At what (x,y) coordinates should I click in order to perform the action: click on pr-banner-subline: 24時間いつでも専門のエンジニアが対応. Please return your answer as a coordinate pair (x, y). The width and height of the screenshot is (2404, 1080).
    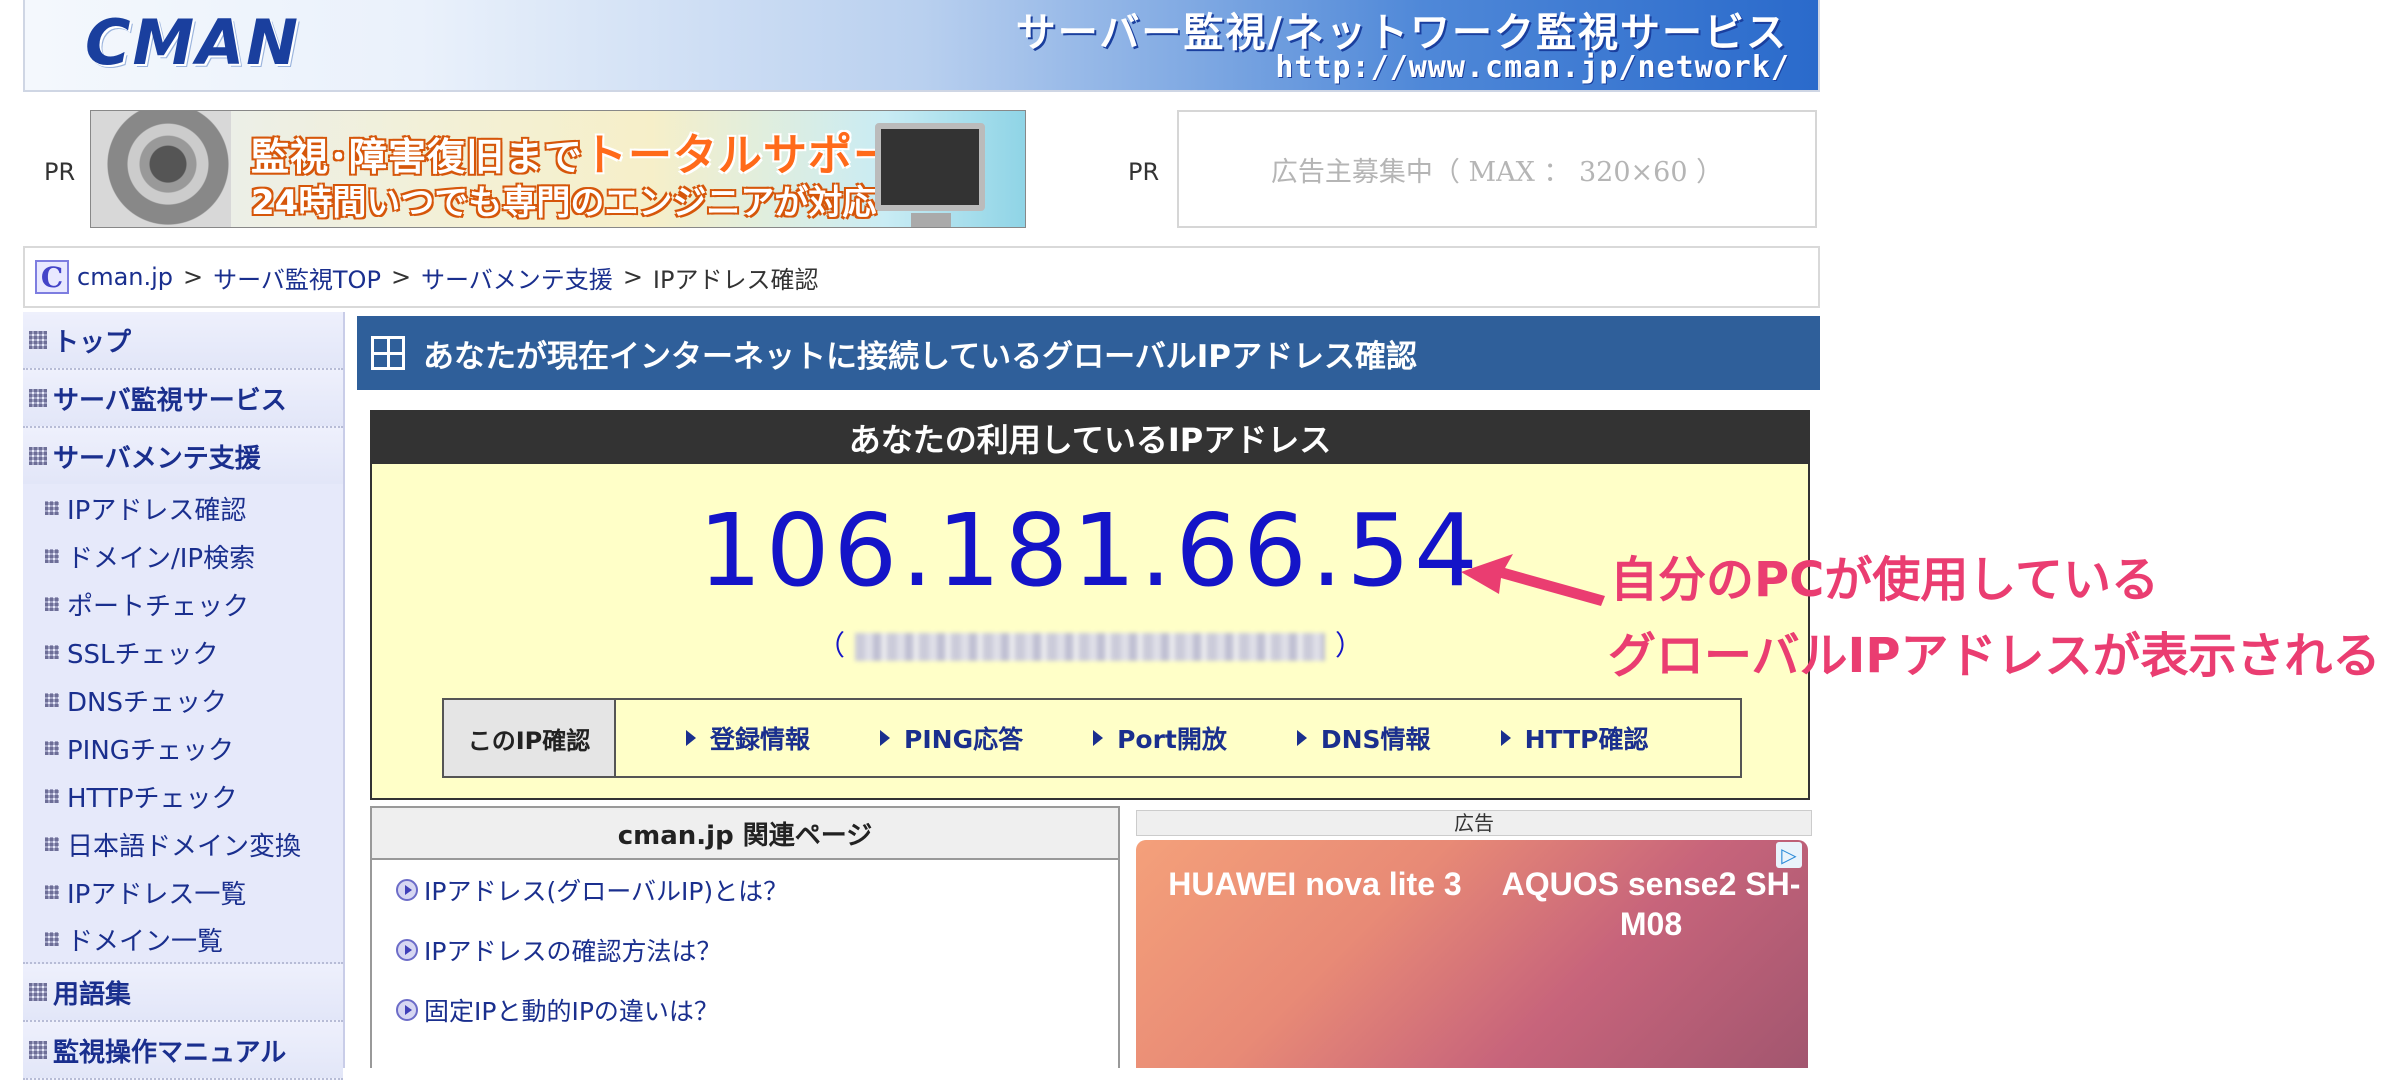
    Looking at the image, I should click on (563, 199).